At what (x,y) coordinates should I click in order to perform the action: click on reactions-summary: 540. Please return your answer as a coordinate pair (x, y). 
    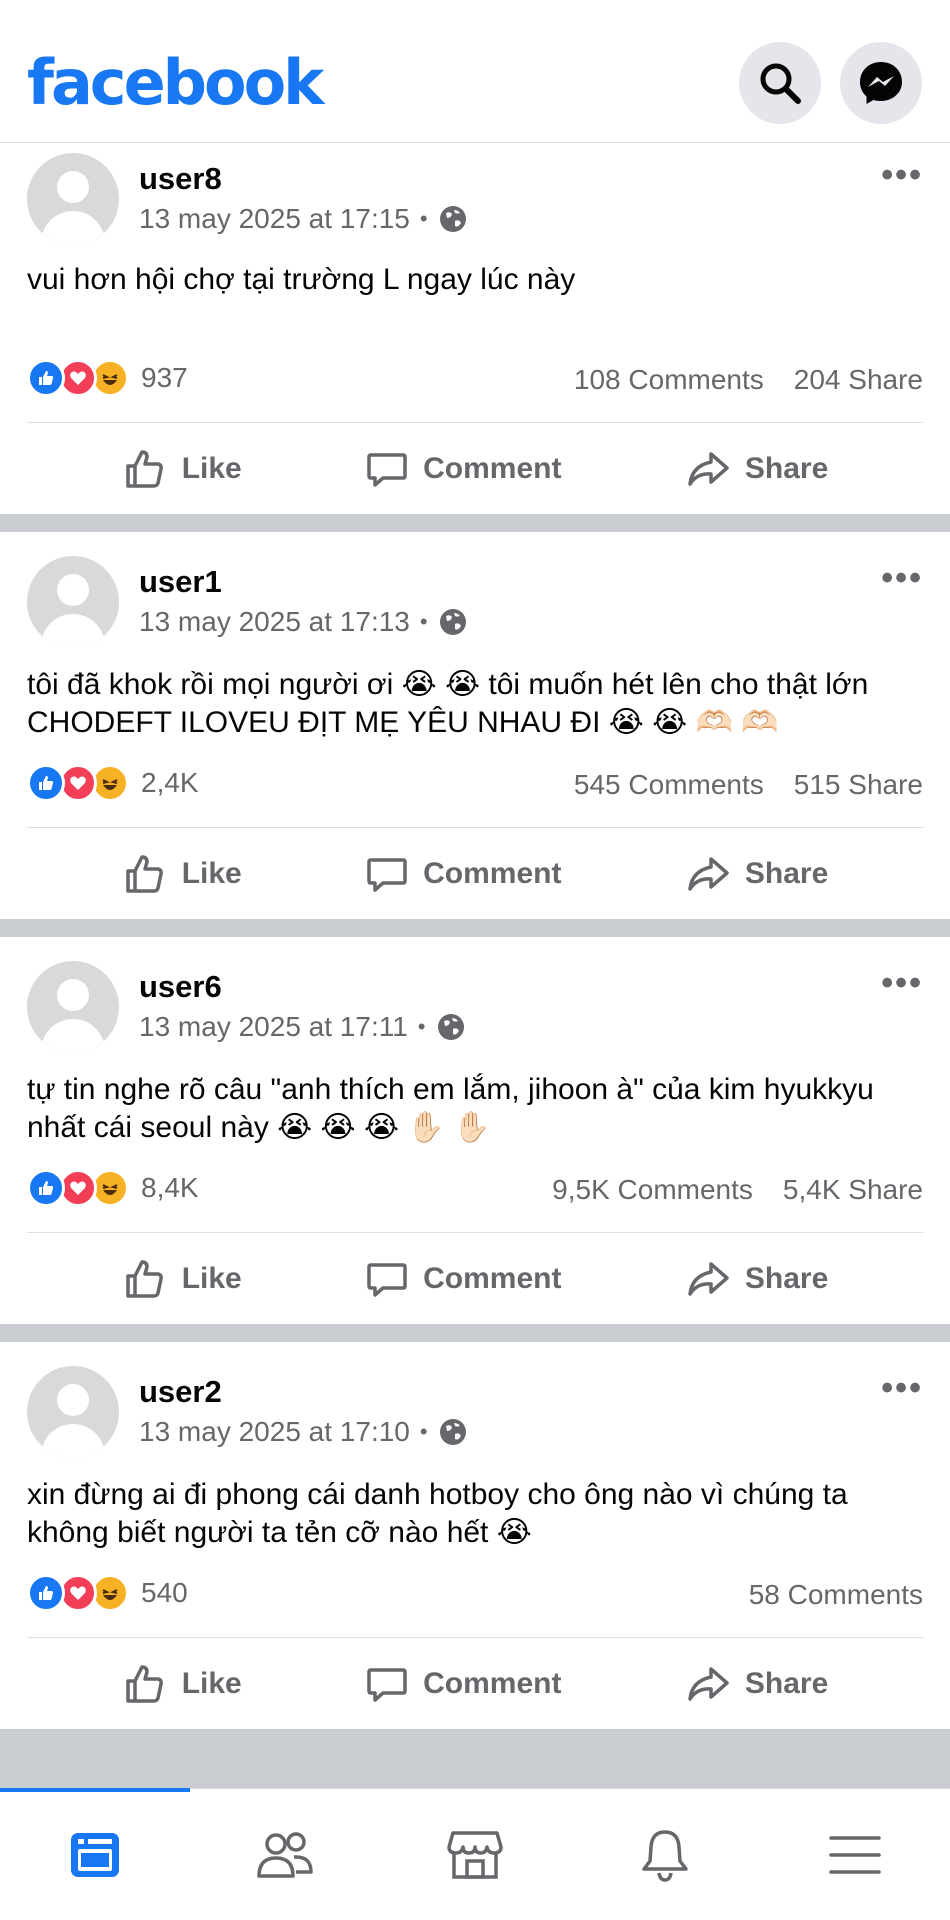
    Looking at the image, I should click on (107, 1593).